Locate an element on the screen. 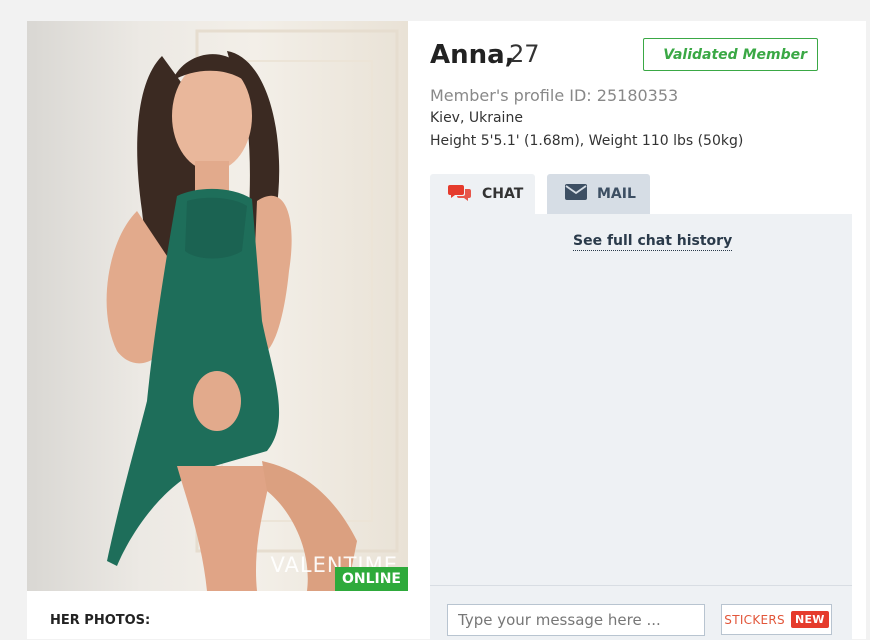 This screenshot has height=640, width=870. new-badge: NEW is located at coordinates (809, 619).